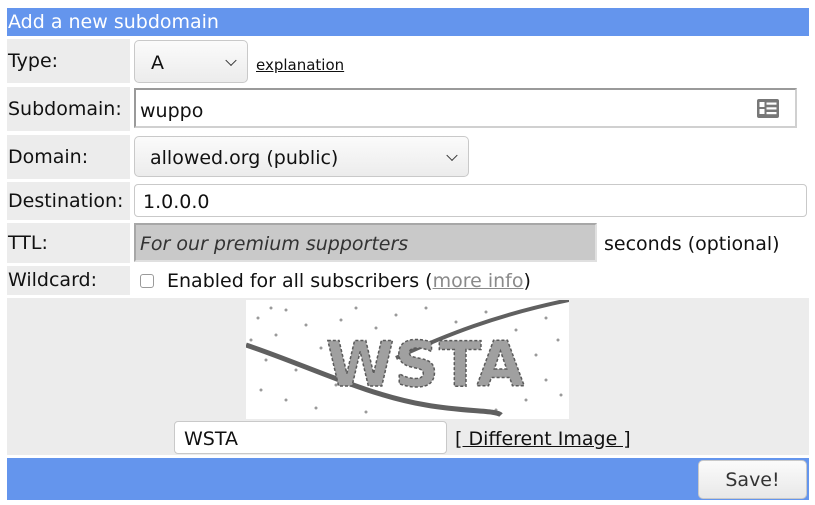  What do you see at coordinates (68, 243) in the screenshot?
I see `ttl-label: TTL:` at bounding box center [68, 243].